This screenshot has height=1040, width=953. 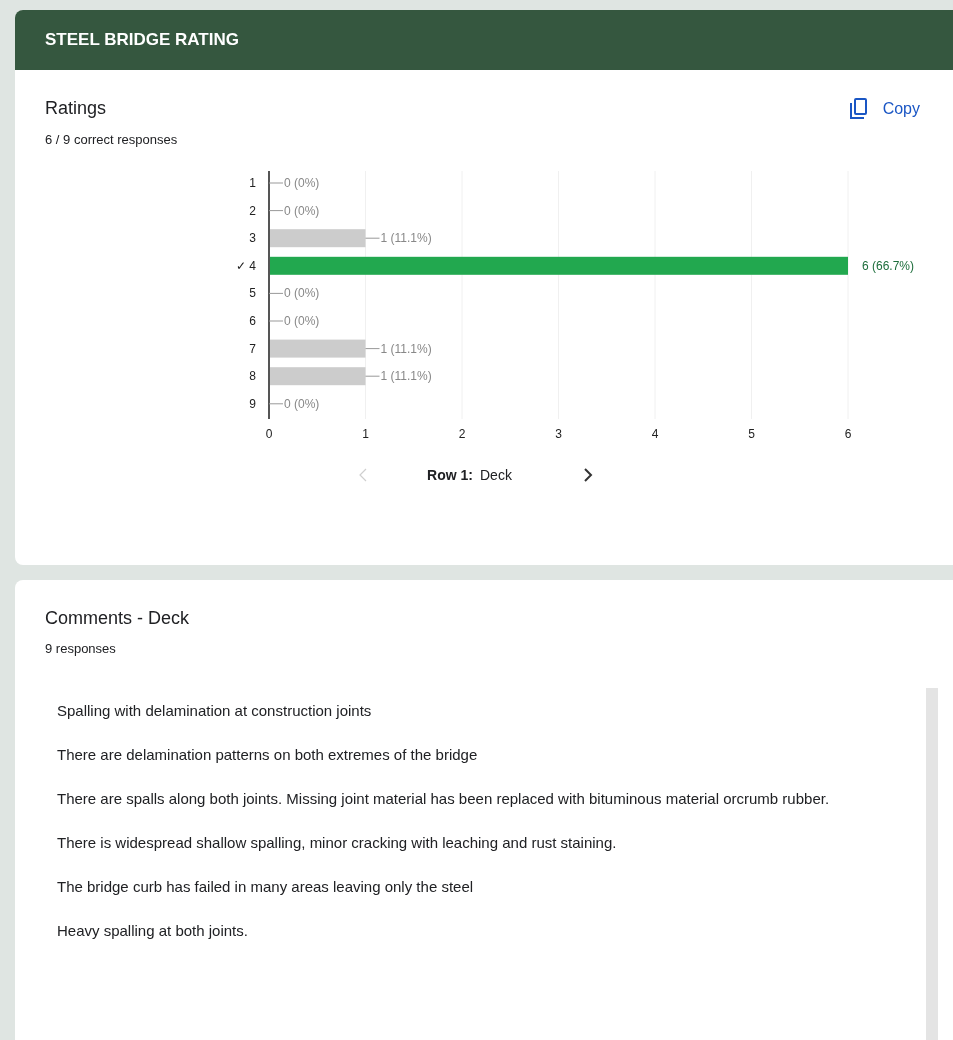 What do you see at coordinates (450, 475) in the screenshot?
I see `row-label: Row 1:` at bounding box center [450, 475].